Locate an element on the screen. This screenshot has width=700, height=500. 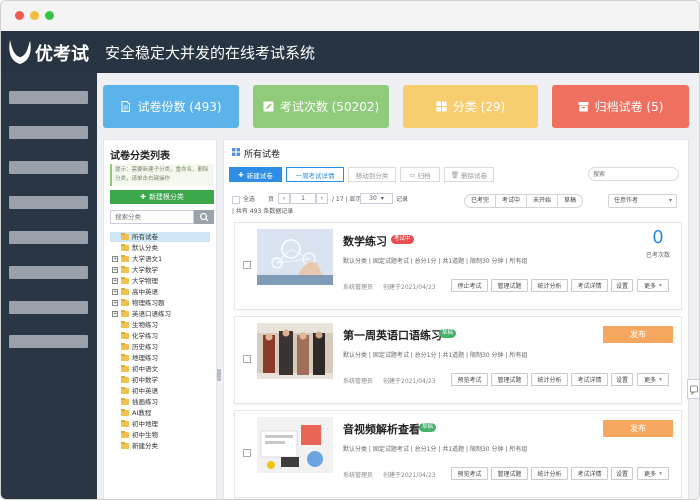
new-root-category-button: ✚ 新建根分类 is located at coordinates (162, 197).